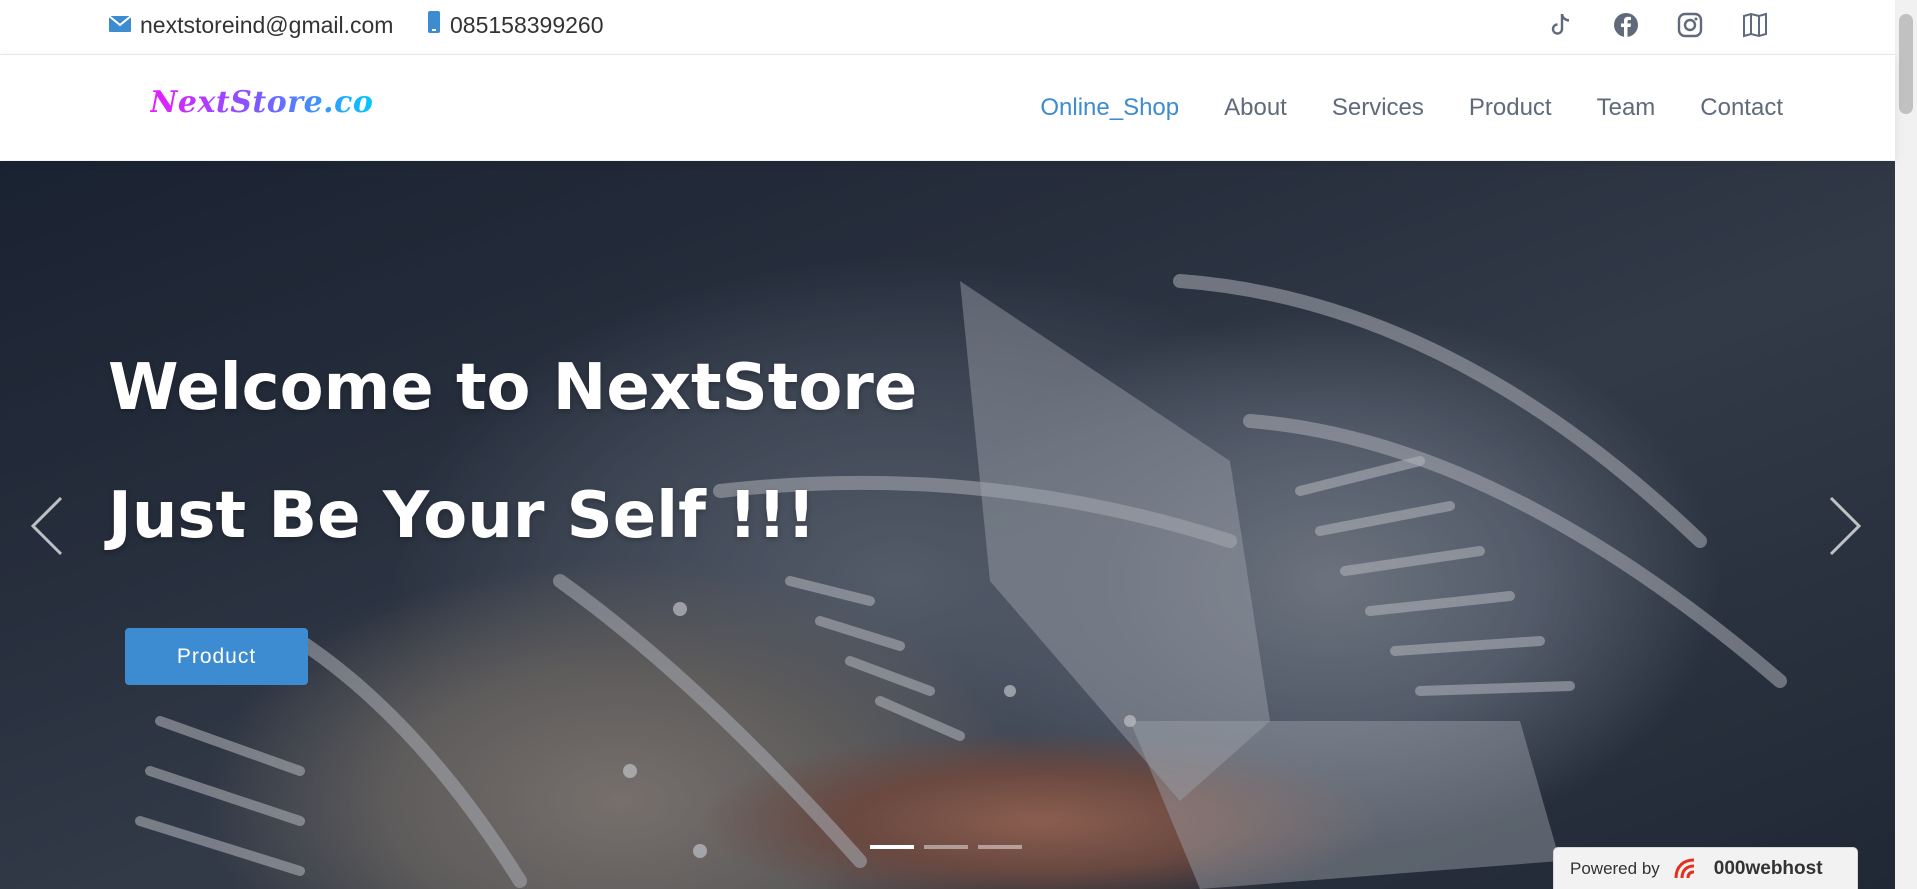 Image resolution: width=1917 pixels, height=889 pixels. I want to click on hero-title-line-1: Welcome to NextStore, so click(513, 388).